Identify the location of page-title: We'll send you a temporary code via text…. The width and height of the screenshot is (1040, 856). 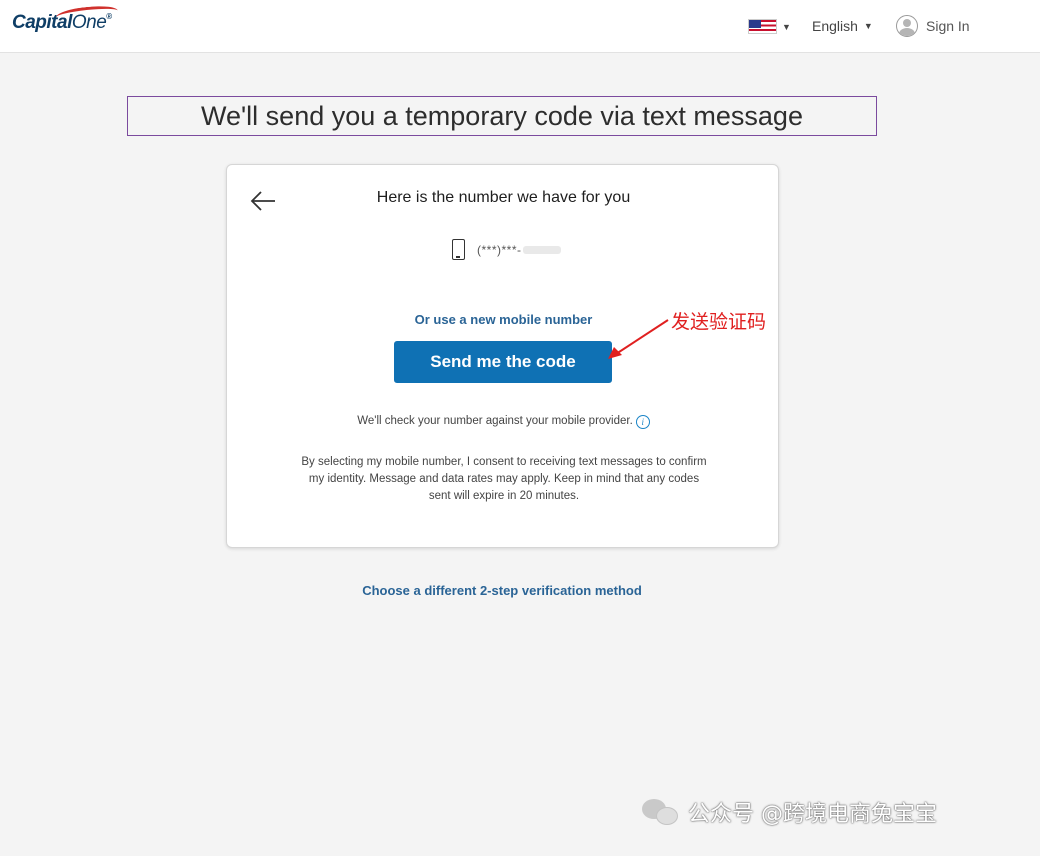
(502, 116).